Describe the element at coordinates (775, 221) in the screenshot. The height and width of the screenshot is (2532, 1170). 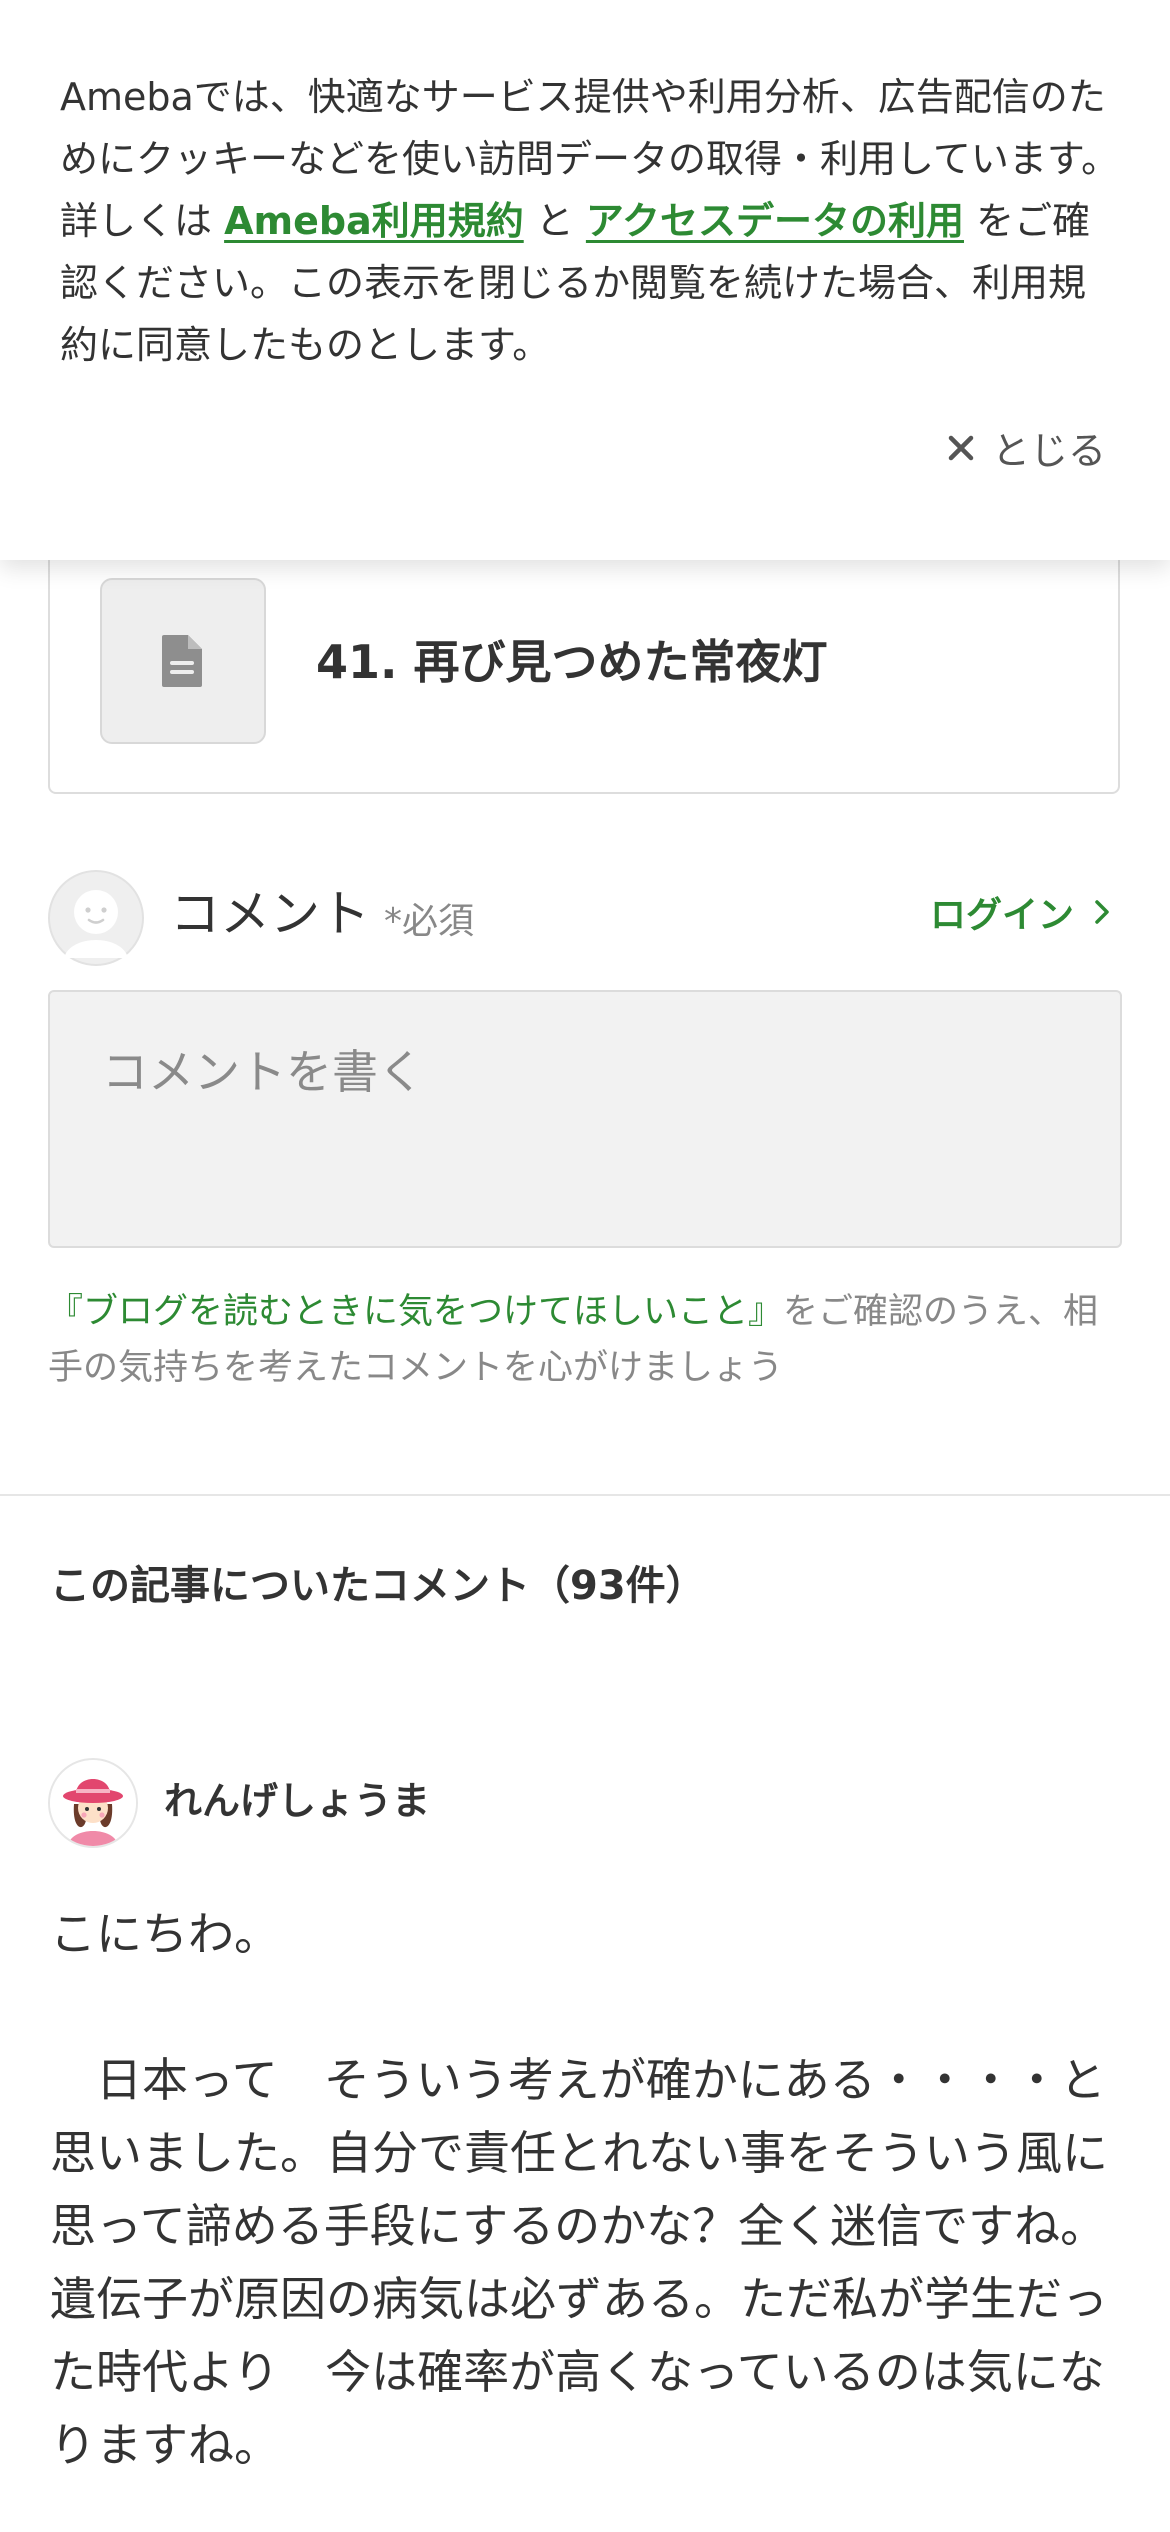
I see `access-data-link: アクセスデータの利用` at that location.